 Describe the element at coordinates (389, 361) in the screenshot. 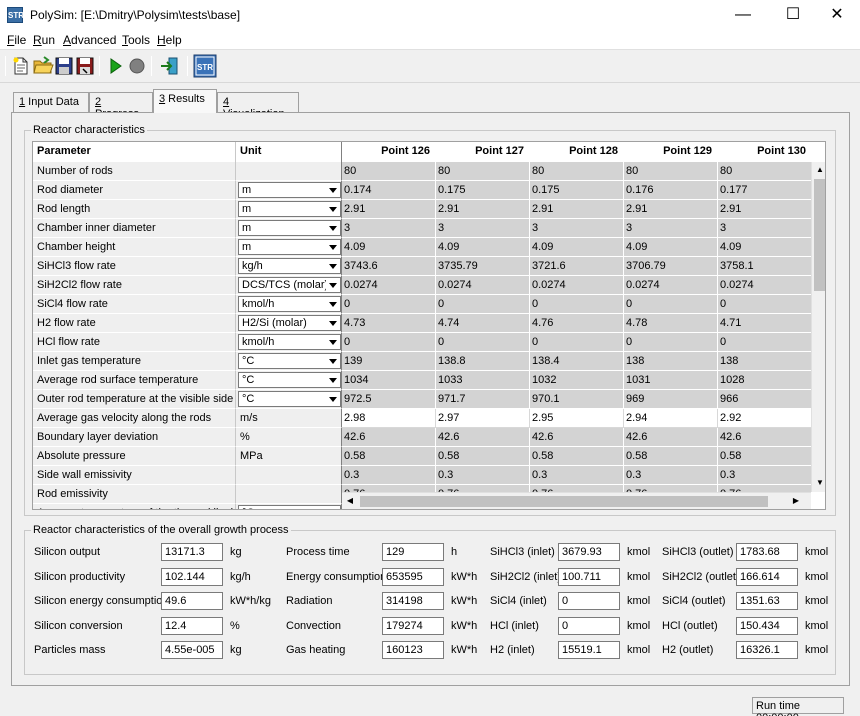

I see `value-cell: 139` at that location.